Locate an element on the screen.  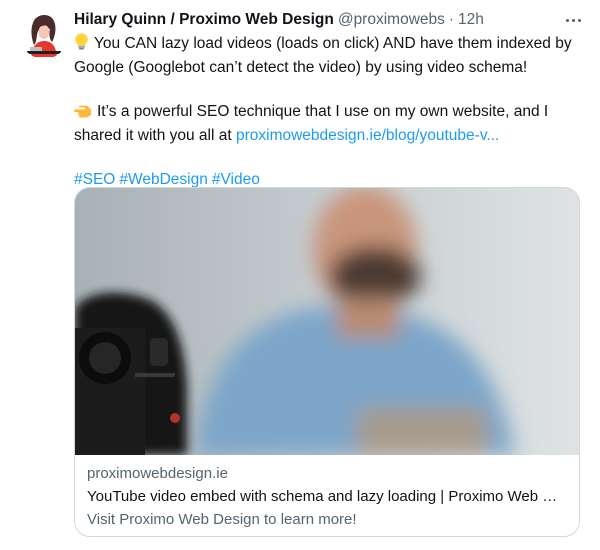
avatar is located at coordinates (44, 35).